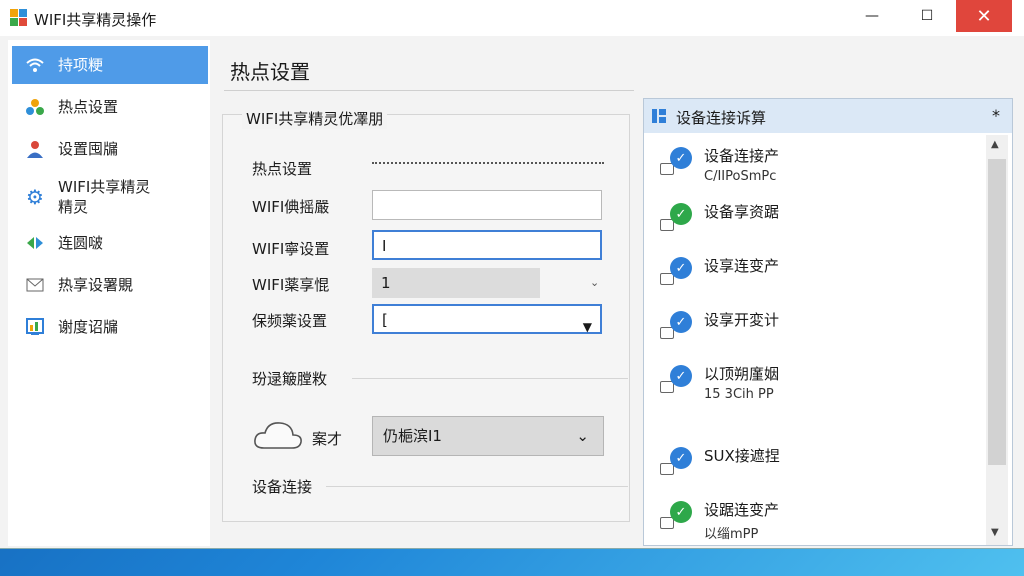 The image size is (1024, 576). Describe the element at coordinates (104, 197) in the screenshot. I see `sidebar-item-label: WIFI共享精灵 精灵` at that location.